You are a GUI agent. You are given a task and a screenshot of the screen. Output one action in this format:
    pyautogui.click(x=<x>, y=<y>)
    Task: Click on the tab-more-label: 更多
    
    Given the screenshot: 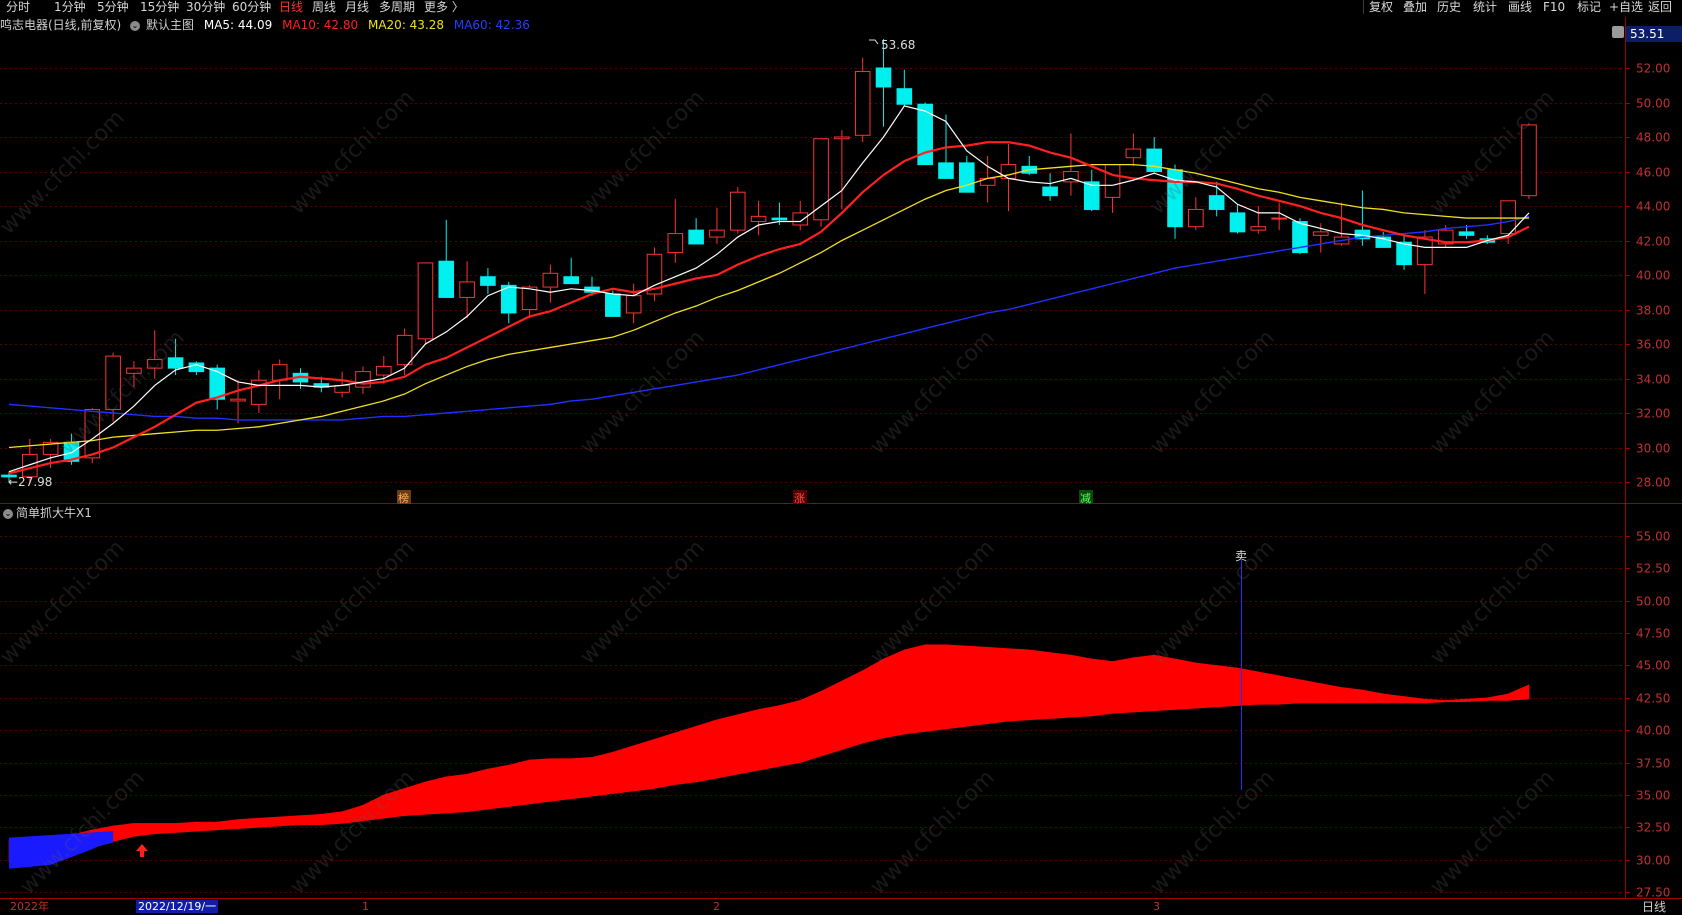 What is the action you would take?
    pyautogui.click(x=436, y=7)
    